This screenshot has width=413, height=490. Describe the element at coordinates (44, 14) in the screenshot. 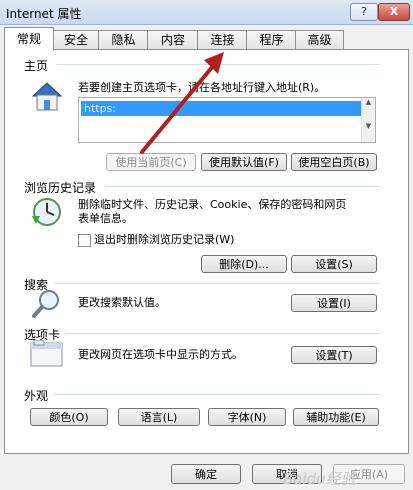

I see `window-title: Internet 属性` at that location.